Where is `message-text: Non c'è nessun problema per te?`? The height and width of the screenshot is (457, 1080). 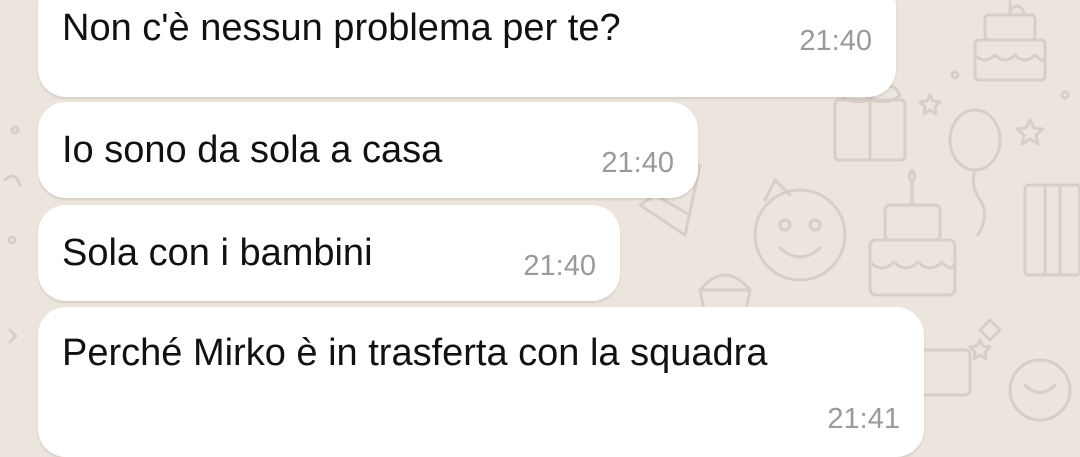 message-text: Non c'è nessun problema per te? is located at coordinates (341, 28).